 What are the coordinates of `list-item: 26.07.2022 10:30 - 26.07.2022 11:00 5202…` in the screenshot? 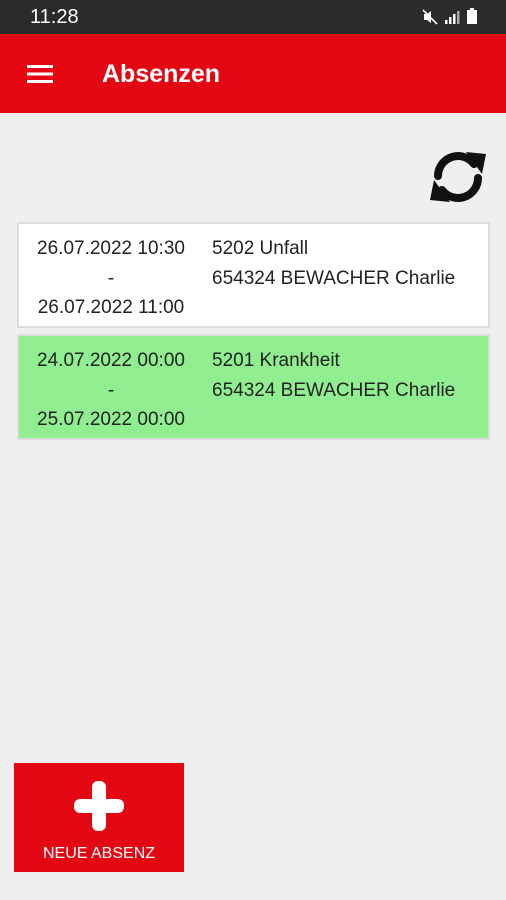 It's located at (253, 275).